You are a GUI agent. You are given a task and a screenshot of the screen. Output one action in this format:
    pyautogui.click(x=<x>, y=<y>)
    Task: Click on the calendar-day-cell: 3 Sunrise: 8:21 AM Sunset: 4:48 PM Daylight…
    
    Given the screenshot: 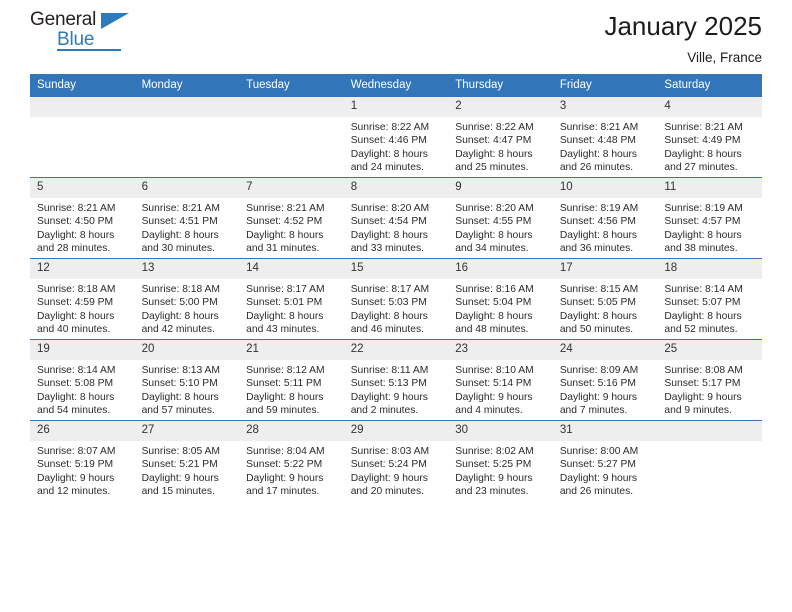 What is the action you would take?
    pyautogui.click(x=605, y=137)
    